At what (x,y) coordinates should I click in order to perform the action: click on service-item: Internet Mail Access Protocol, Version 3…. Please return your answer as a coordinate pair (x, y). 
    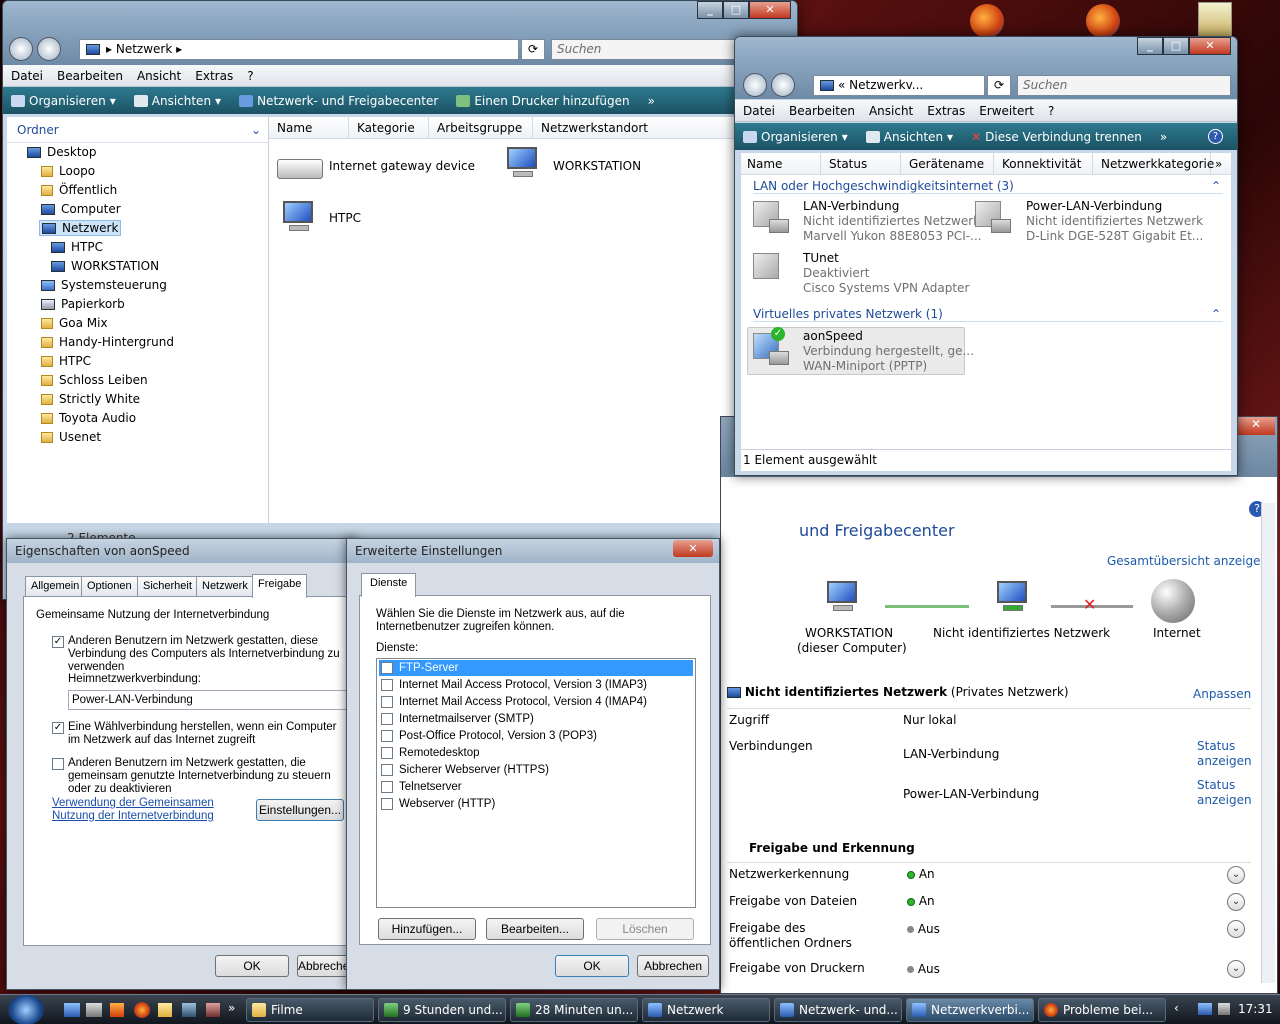
    Looking at the image, I should click on (536, 685).